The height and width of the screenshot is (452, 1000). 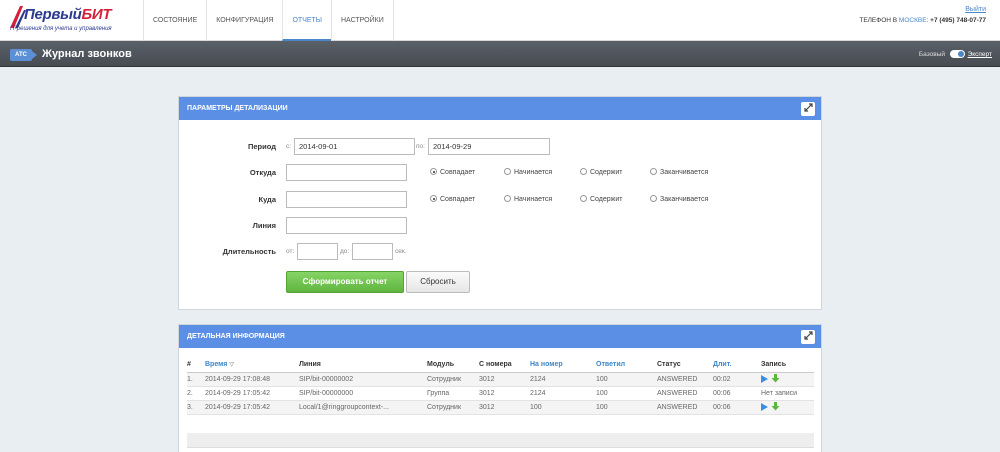 I want to click on cell-number: 2., so click(x=196, y=393).